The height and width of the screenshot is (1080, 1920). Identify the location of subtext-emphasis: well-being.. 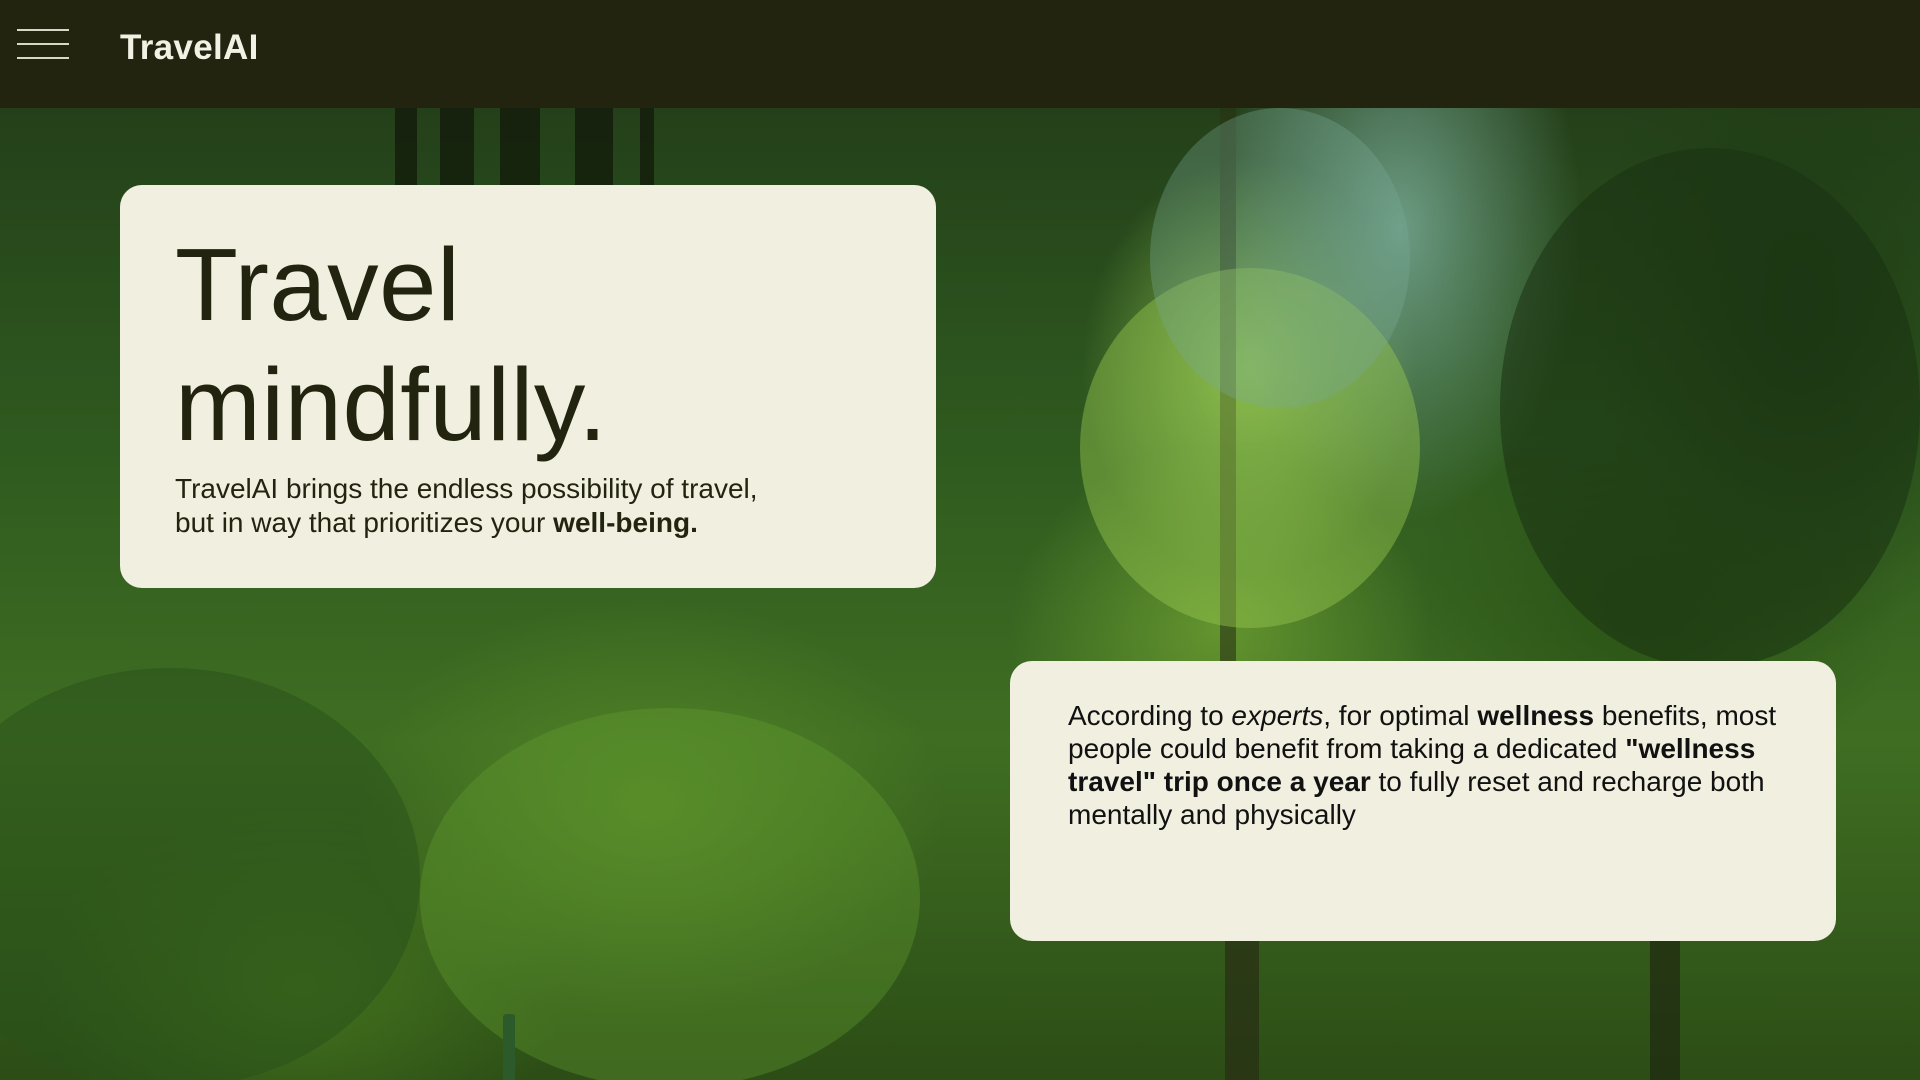
(625, 522).